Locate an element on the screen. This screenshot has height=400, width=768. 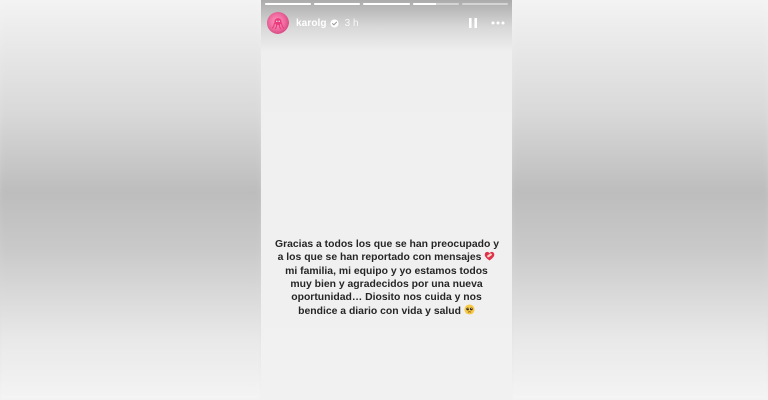
caption-line-with-emoji: bendice a diario con vida y salud is located at coordinates (386, 311).